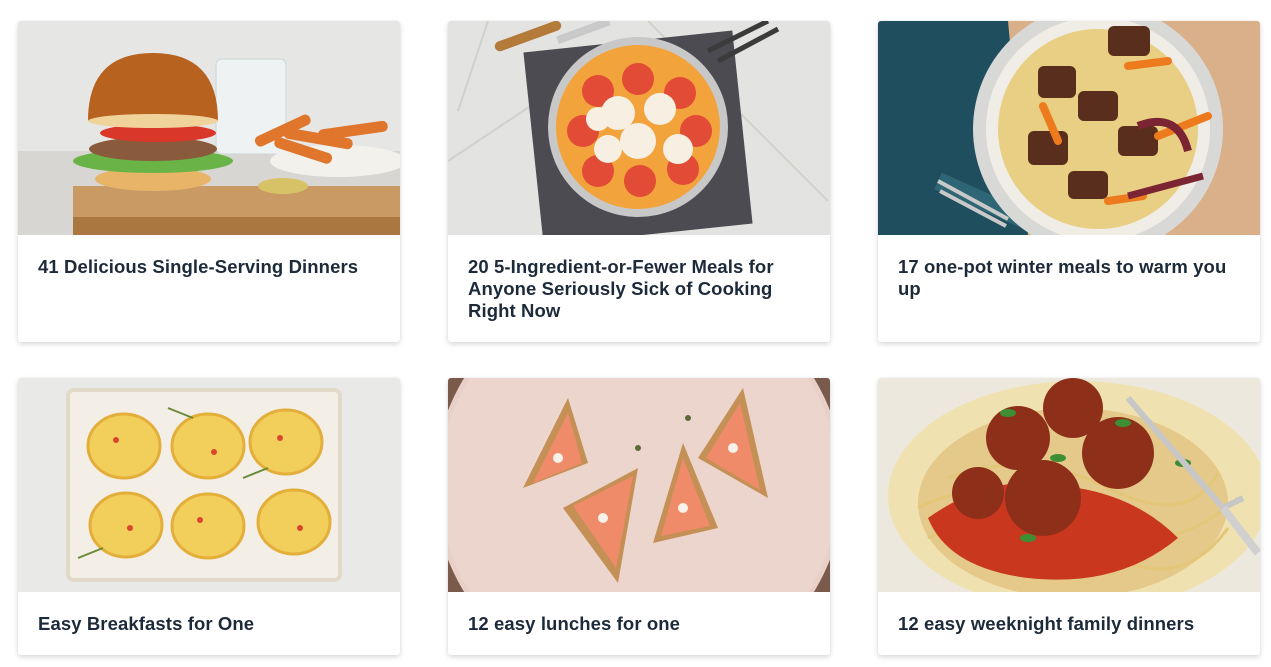 This screenshot has height=667, width=1271. Describe the element at coordinates (639, 128) in the screenshot. I see `tomato-mozzarella-skillet-photo` at that location.